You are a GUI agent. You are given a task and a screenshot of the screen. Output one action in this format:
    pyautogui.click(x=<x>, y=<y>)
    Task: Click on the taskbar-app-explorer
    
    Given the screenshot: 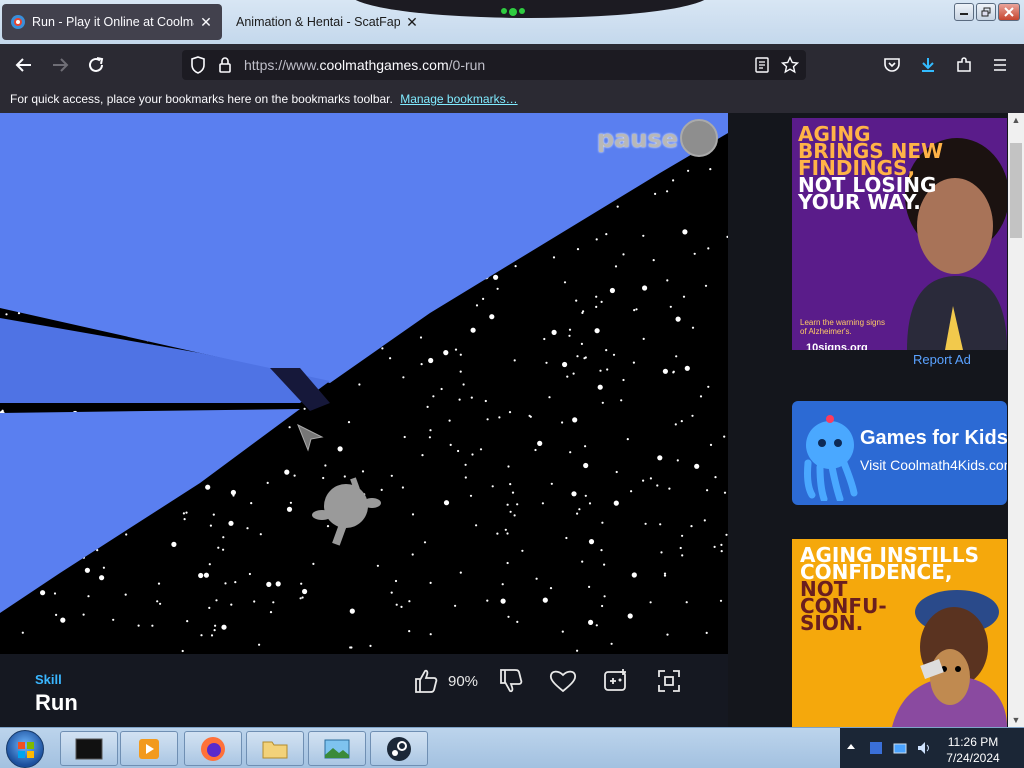 What is the action you would take?
    pyautogui.click(x=275, y=748)
    